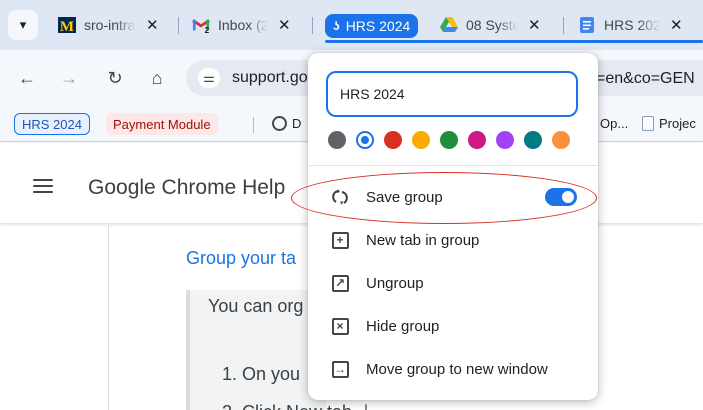  I want to click on home-button: ⌂, so click(157, 78).